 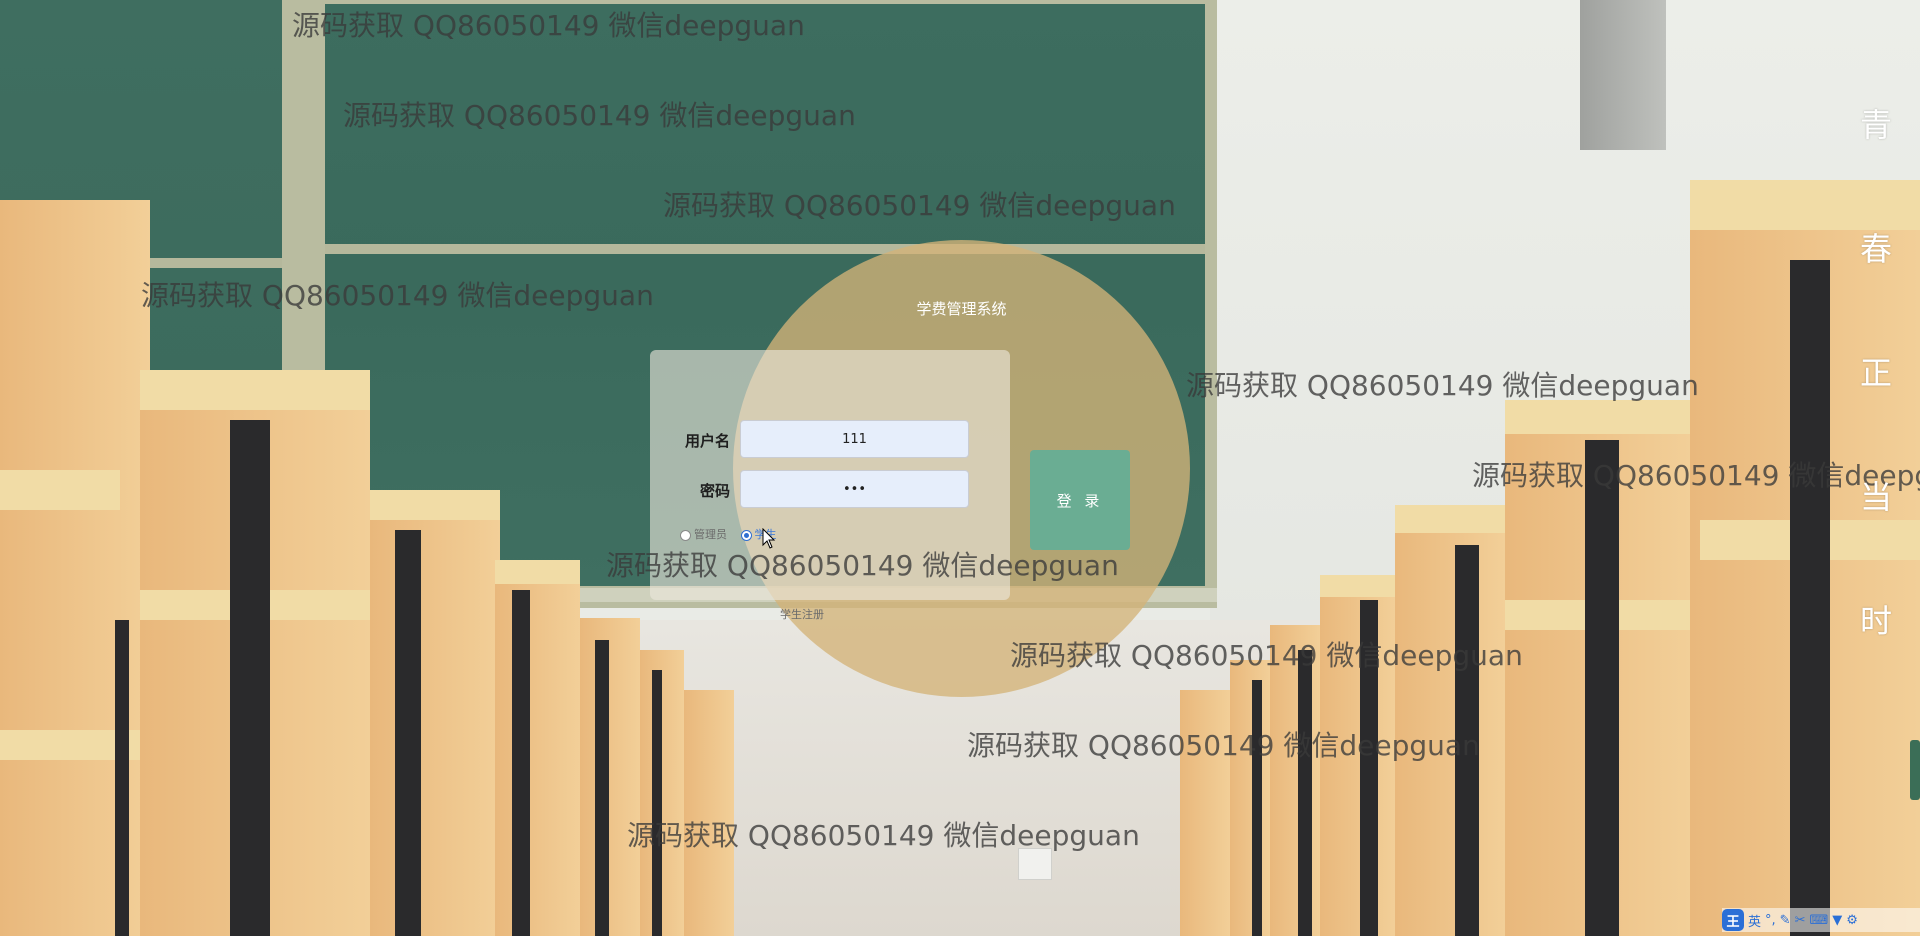 What do you see at coordinates (1876, 410) in the screenshot?
I see `vertical-poem: 青 春 正 当 时` at bounding box center [1876, 410].